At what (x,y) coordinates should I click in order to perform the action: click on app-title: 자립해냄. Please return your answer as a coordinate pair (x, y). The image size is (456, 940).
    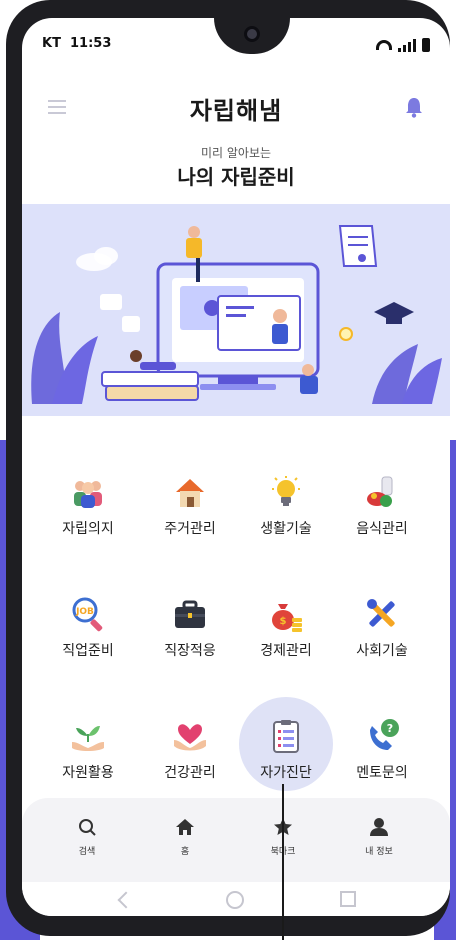
    Looking at the image, I should click on (236, 111).